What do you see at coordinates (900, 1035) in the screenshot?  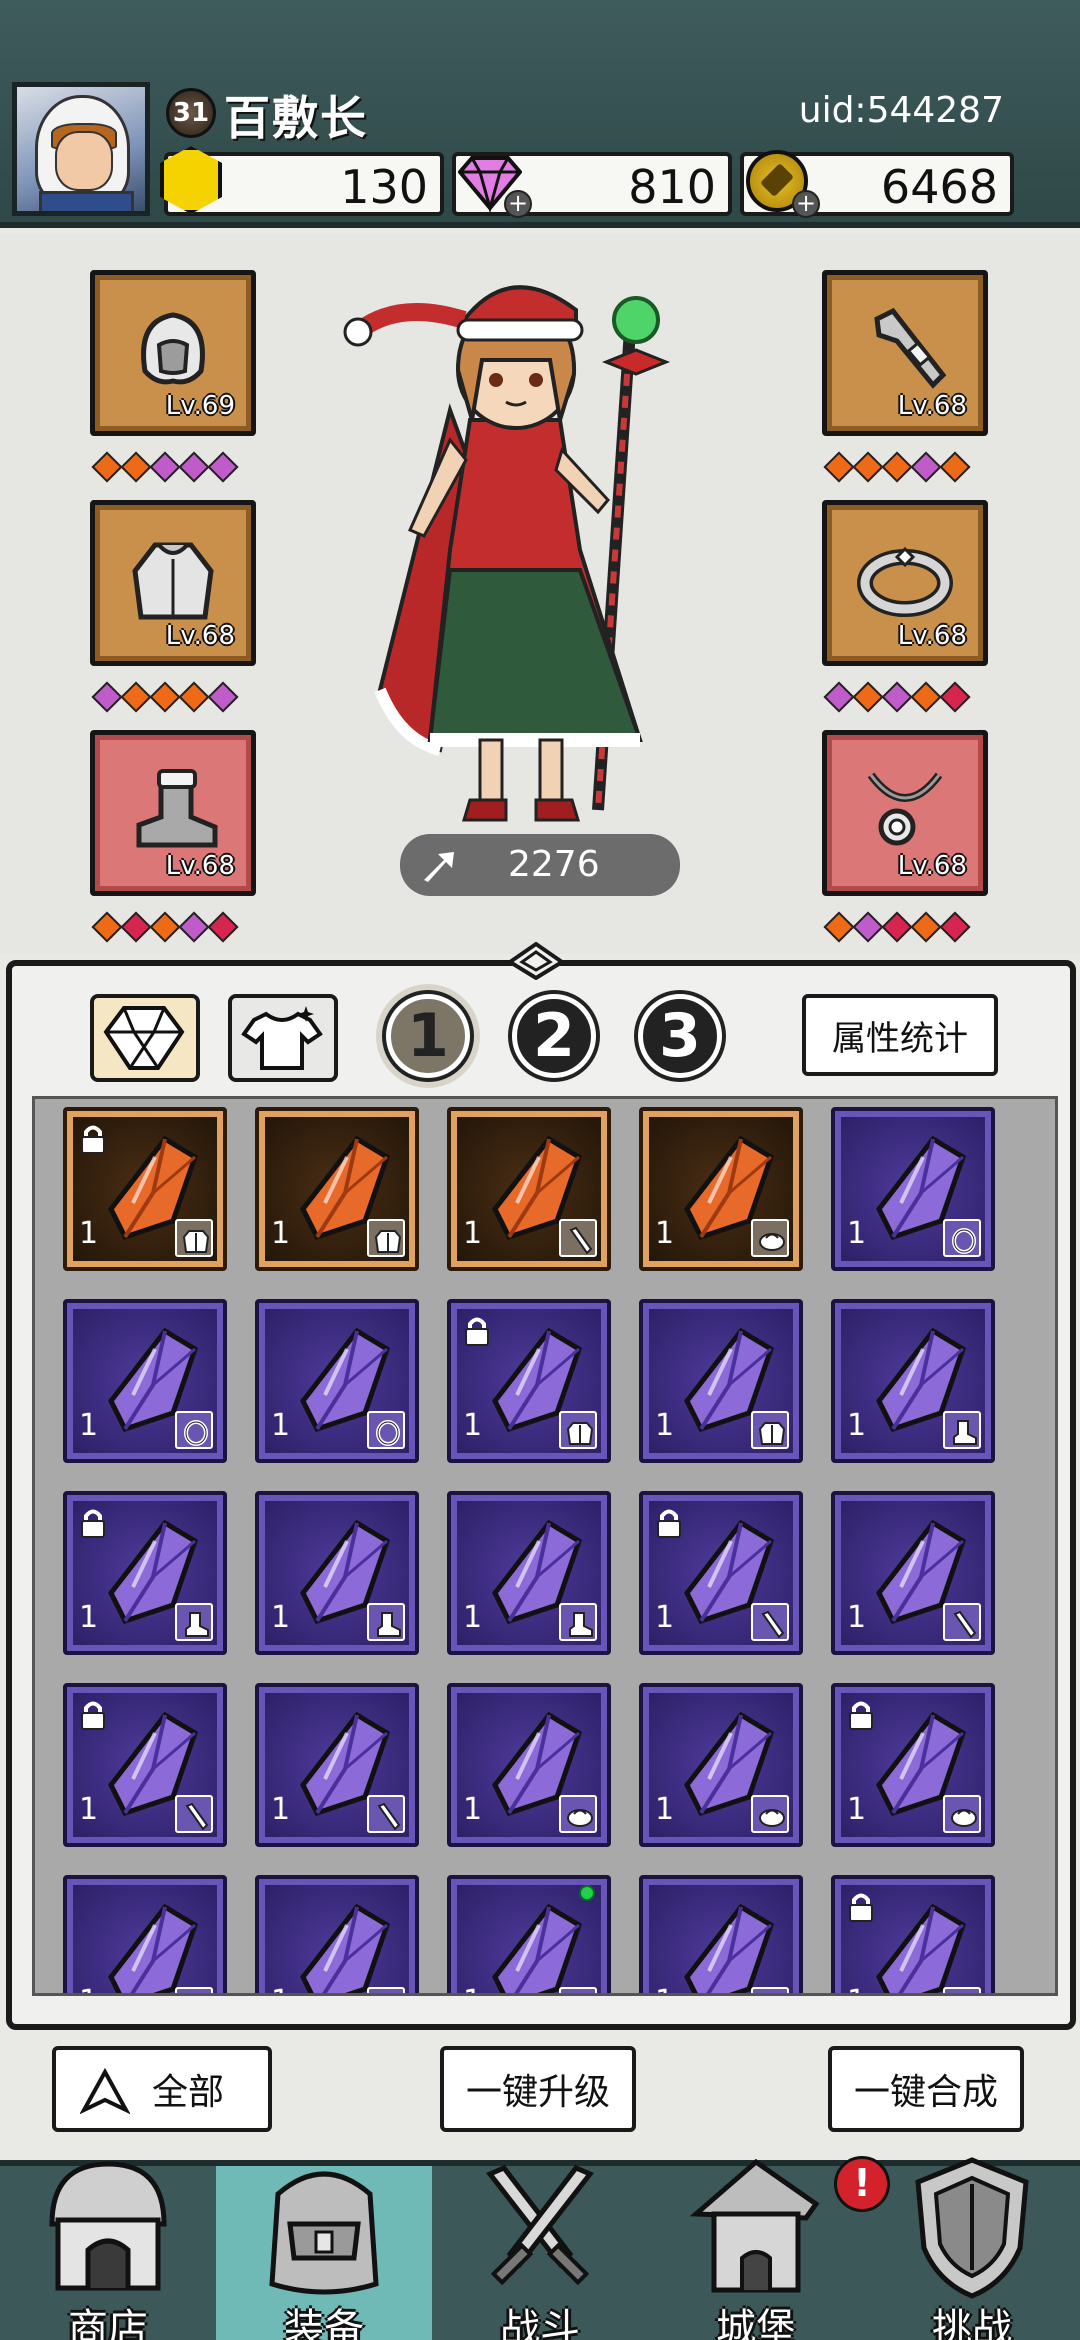 I see `attribute-stats-button: 属性统计` at bounding box center [900, 1035].